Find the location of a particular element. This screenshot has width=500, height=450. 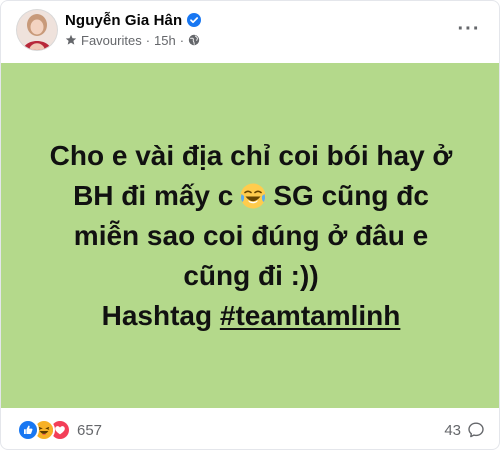

post-text-line-2a: BH đi mấy c is located at coordinates (153, 195).